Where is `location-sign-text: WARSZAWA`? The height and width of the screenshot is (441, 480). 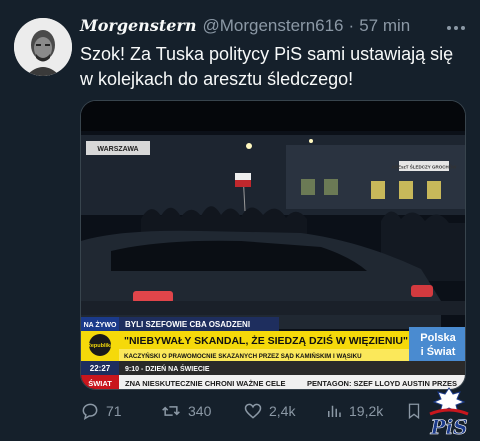 location-sign-text: WARSZAWA is located at coordinates (117, 149).